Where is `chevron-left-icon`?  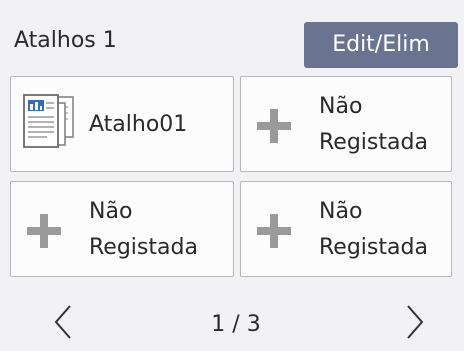 chevron-left-icon is located at coordinates (64, 322).